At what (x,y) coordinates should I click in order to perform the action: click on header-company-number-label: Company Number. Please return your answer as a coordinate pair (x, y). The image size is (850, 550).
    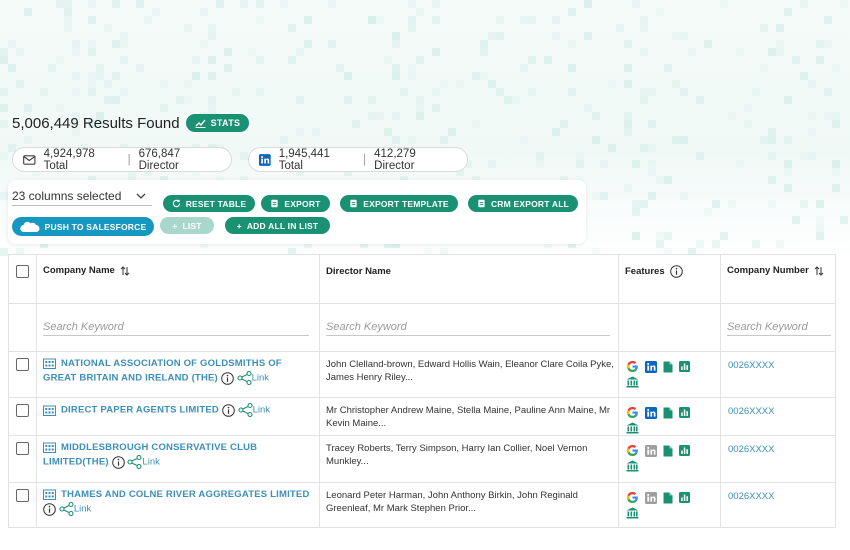
    Looking at the image, I should click on (768, 270).